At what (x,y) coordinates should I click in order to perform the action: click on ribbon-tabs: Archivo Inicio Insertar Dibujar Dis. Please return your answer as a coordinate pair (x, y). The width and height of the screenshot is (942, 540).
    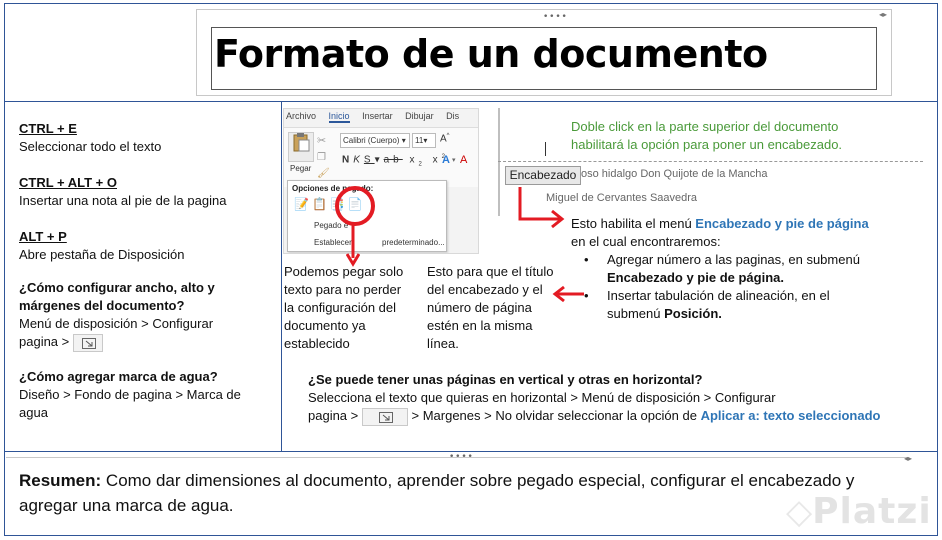
    Looking at the image, I should click on (377, 117).